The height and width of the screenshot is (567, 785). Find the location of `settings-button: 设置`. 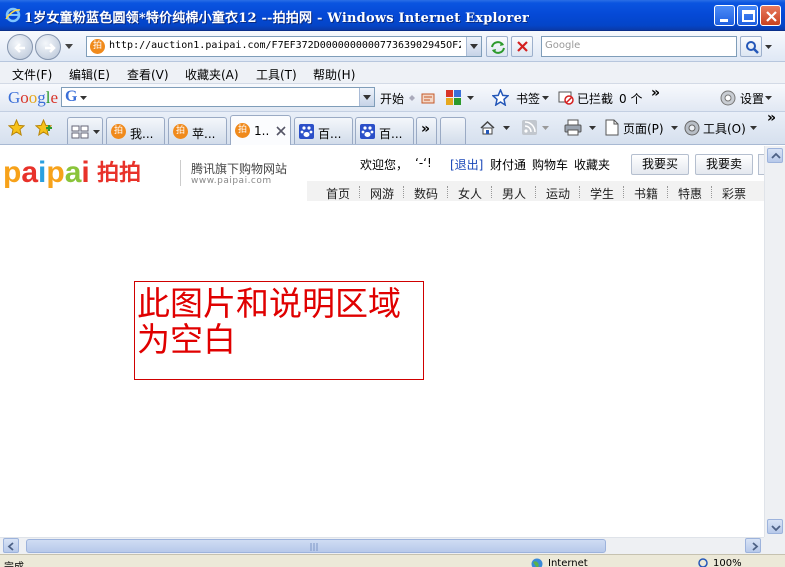

settings-button: 设置 is located at coordinates (752, 98).